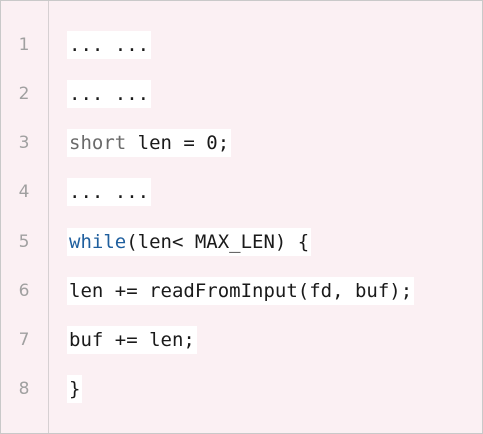 This screenshot has height=434, width=483. Describe the element at coordinates (178, 143) in the screenshot. I see `code-token: len = 0;` at that location.